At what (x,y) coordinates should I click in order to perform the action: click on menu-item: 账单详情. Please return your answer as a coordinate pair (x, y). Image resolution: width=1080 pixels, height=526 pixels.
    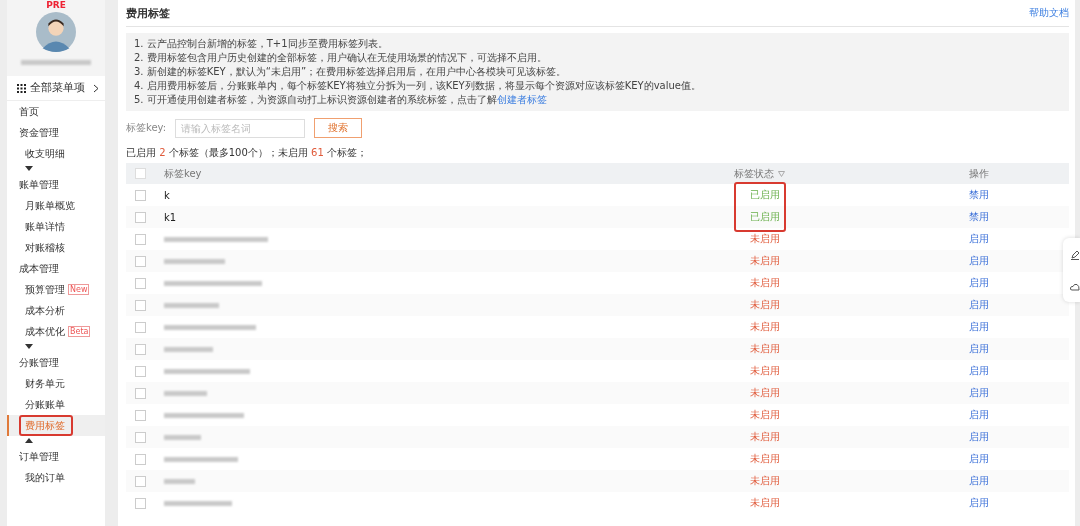
    Looking at the image, I should click on (56, 226).